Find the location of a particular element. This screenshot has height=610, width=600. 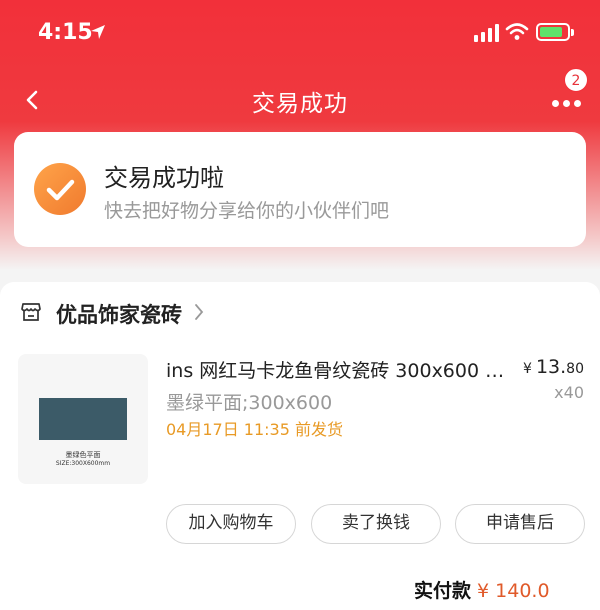

add-to-cart-button: 加入购物车 is located at coordinates (231, 524).